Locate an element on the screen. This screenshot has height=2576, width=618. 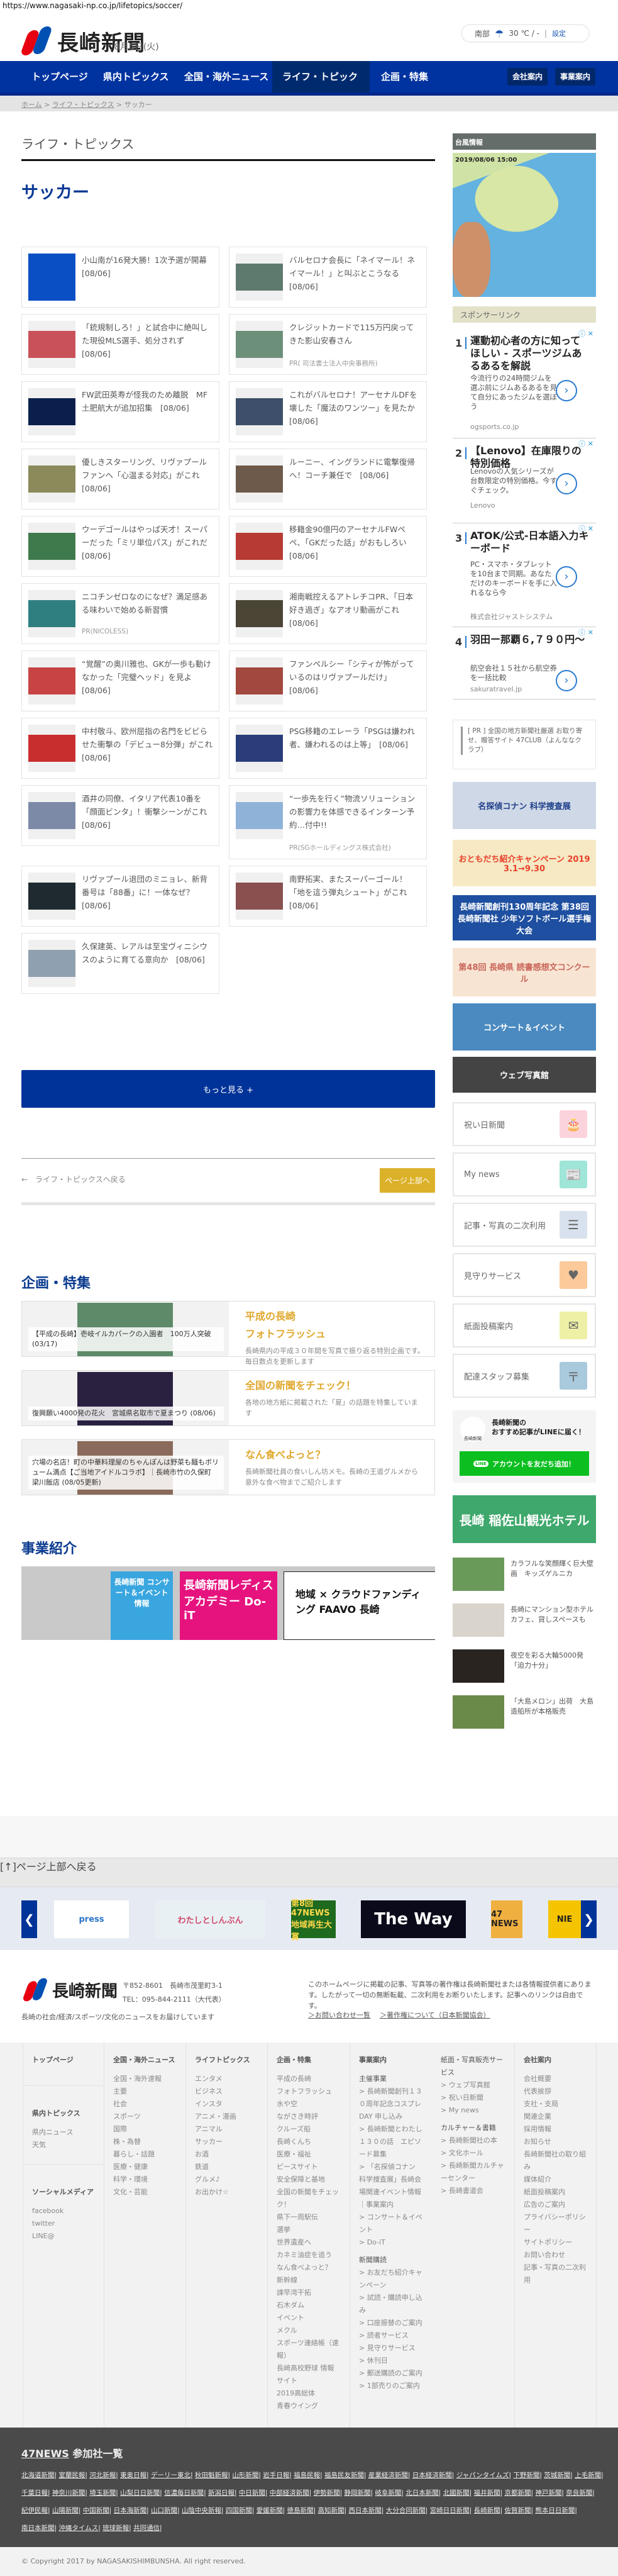
article-card: “覚醒”の奥川雅也、GKが一歩も動けなかった「完璧ヘッド」を見よ [08/06] is located at coordinates (120, 680).